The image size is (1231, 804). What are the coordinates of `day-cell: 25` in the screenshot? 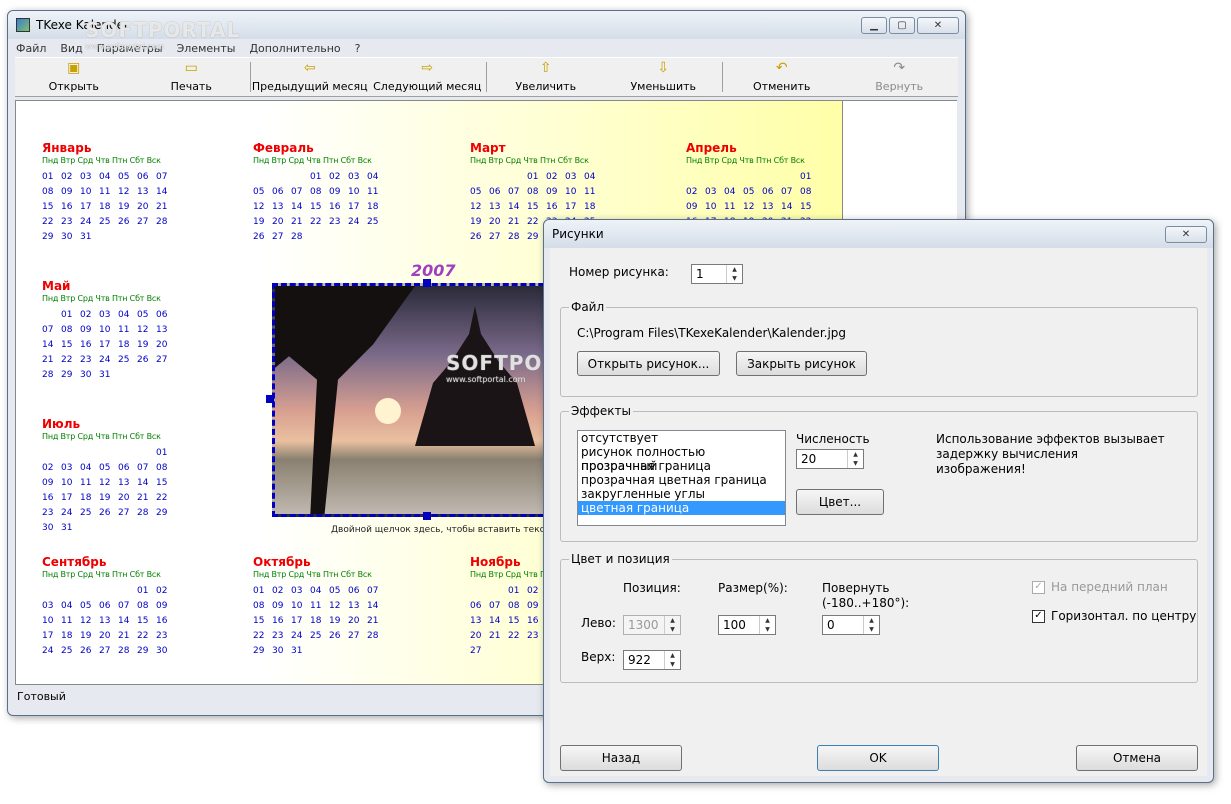 It's located at (316, 636).